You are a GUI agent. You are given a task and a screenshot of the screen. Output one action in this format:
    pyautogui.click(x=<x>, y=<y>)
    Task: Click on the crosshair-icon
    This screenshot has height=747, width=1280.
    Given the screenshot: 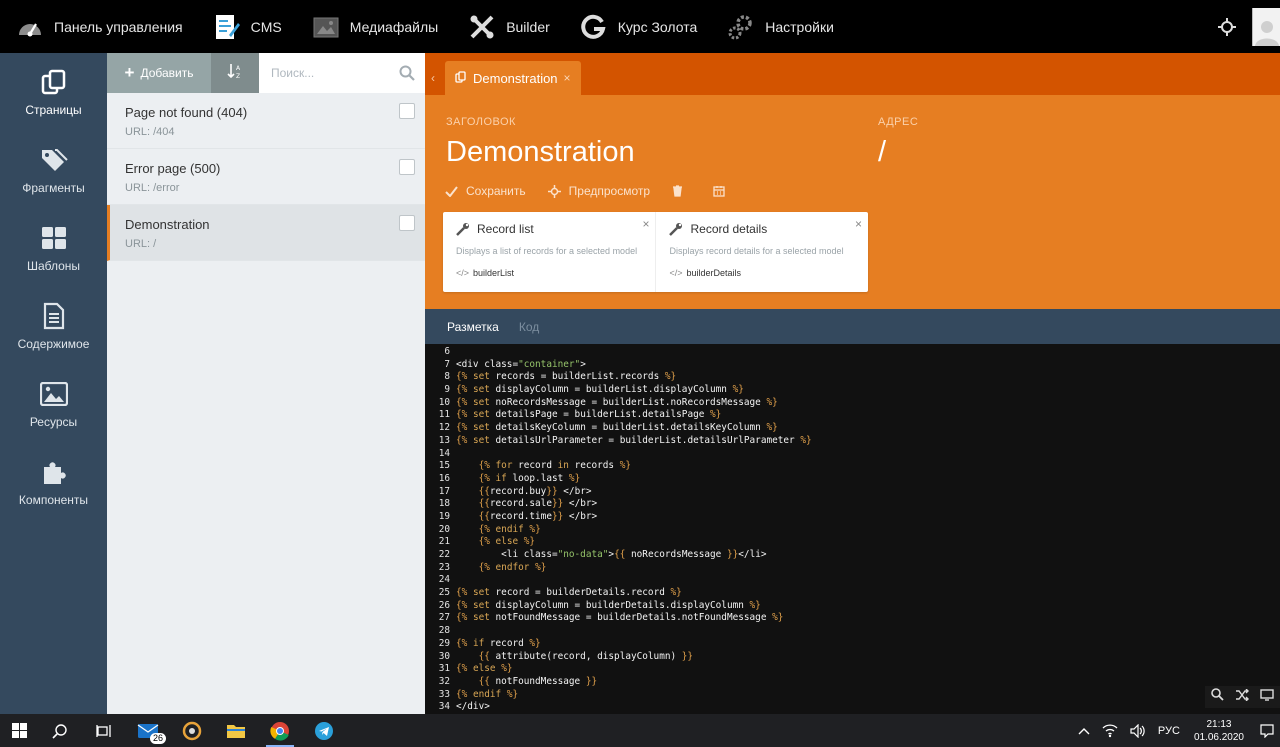 What is the action you would take?
    pyautogui.click(x=1227, y=27)
    